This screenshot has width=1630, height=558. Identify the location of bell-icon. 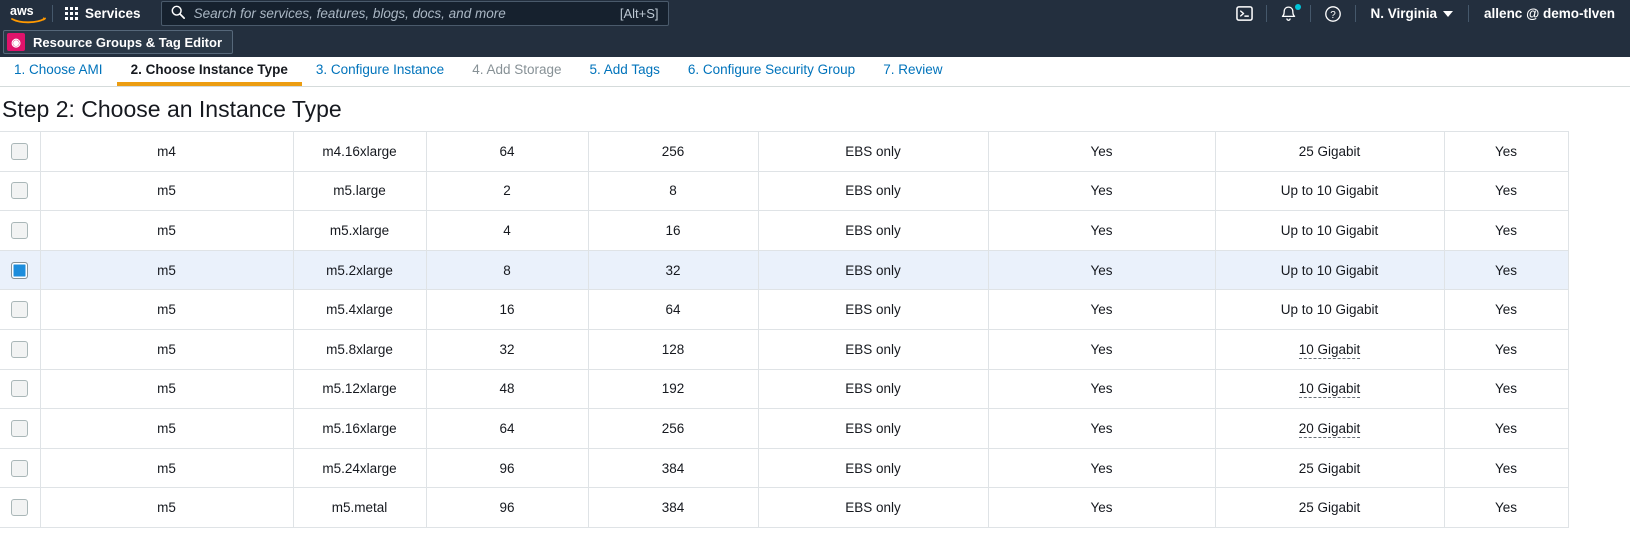
(1288, 13).